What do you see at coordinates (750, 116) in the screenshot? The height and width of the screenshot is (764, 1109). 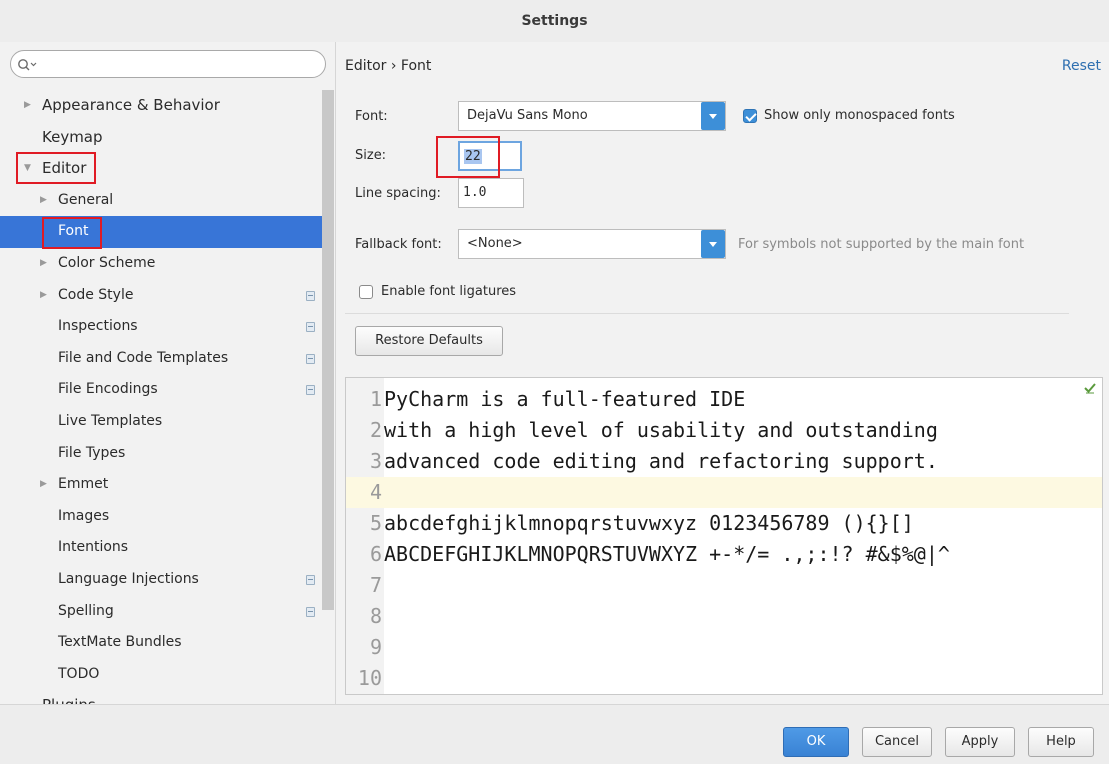 I see `monospaced-checkbox` at bounding box center [750, 116].